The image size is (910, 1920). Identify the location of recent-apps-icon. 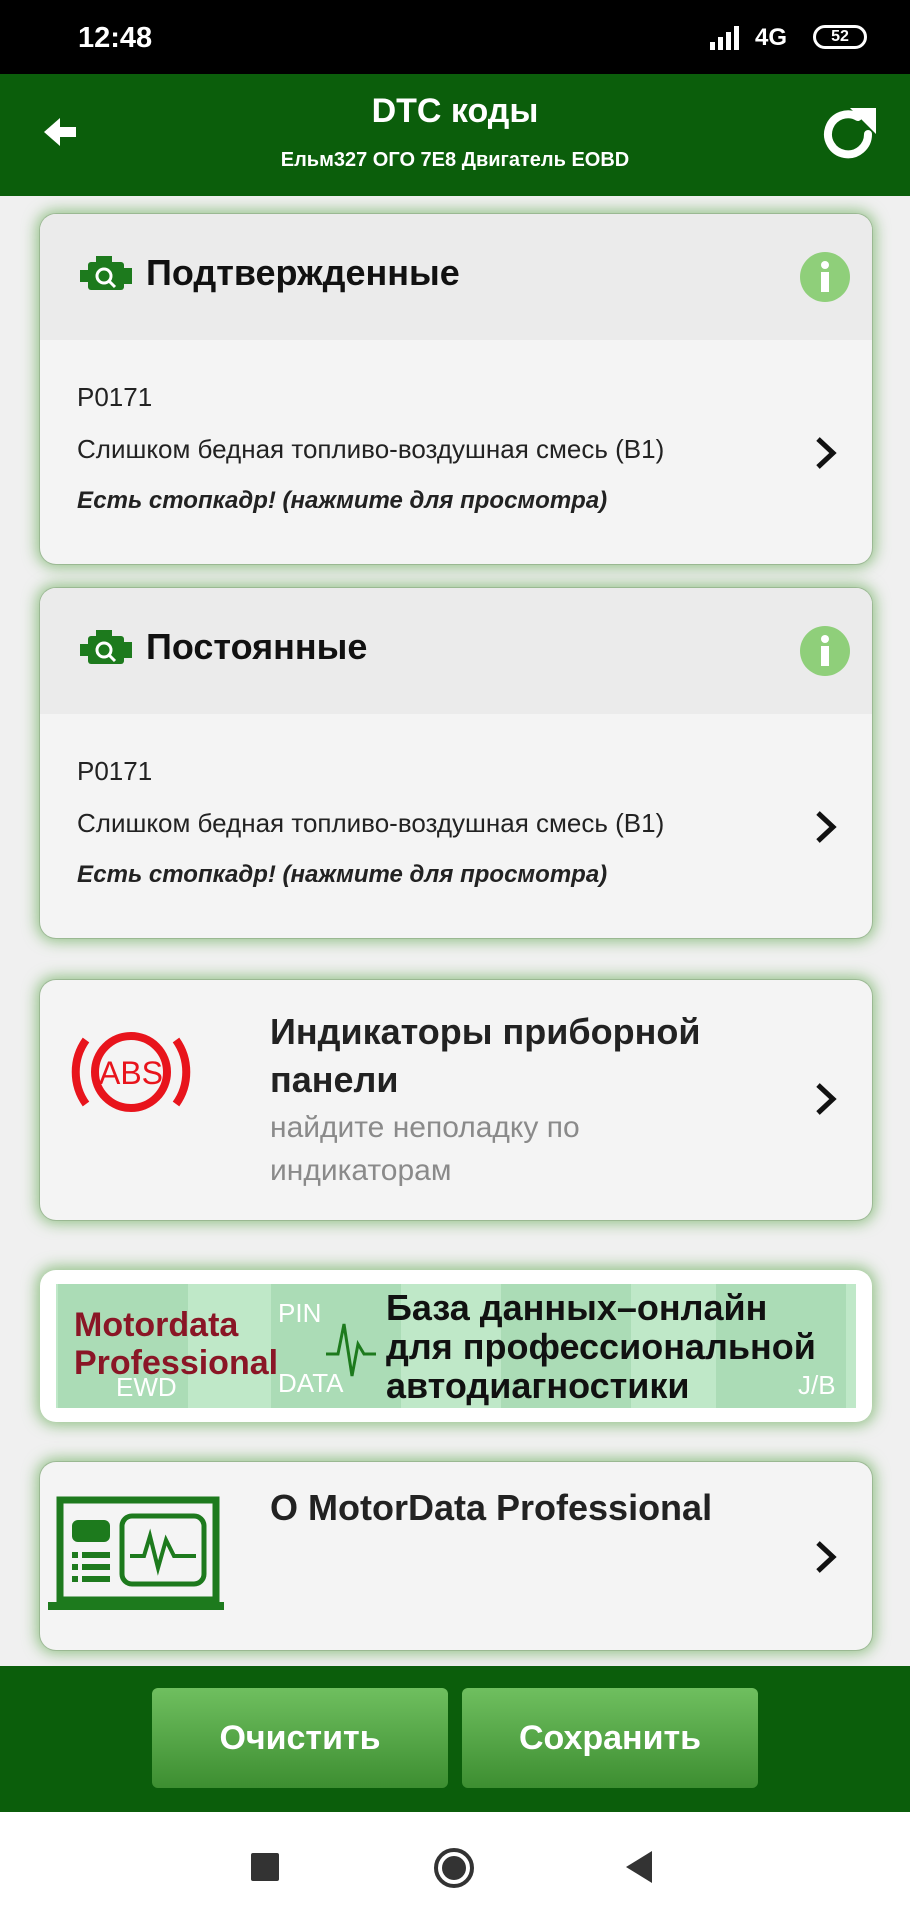
(265, 1867).